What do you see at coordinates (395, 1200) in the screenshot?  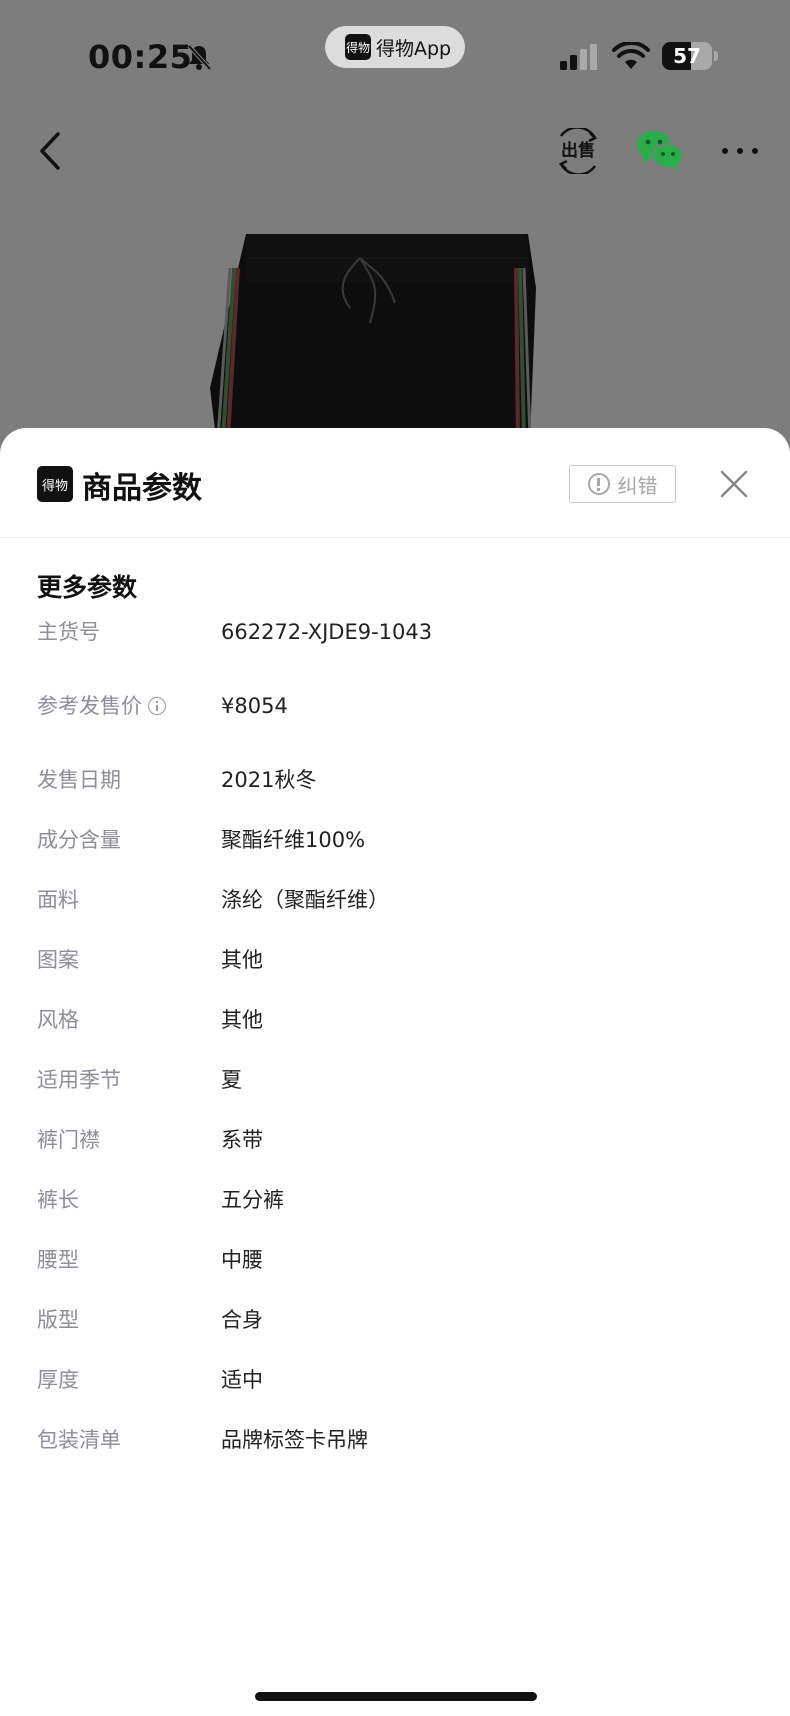 I see `param-row: 裤长 五分裤` at bounding box center [395, 1200].